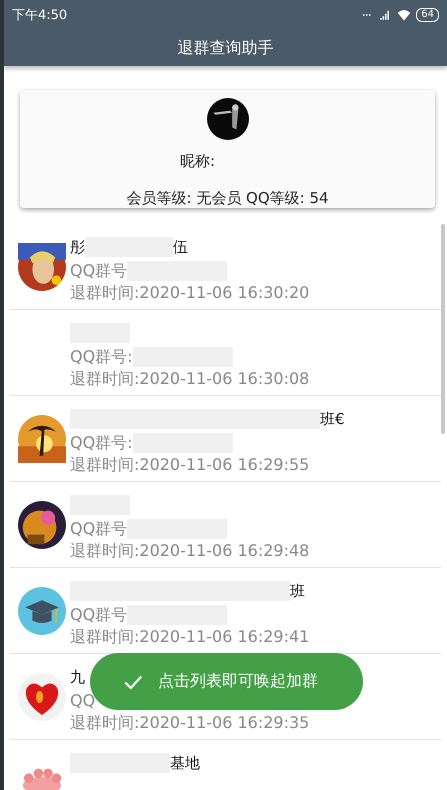  I want to click on clock-time: 下午4:50, so click(40, 15).